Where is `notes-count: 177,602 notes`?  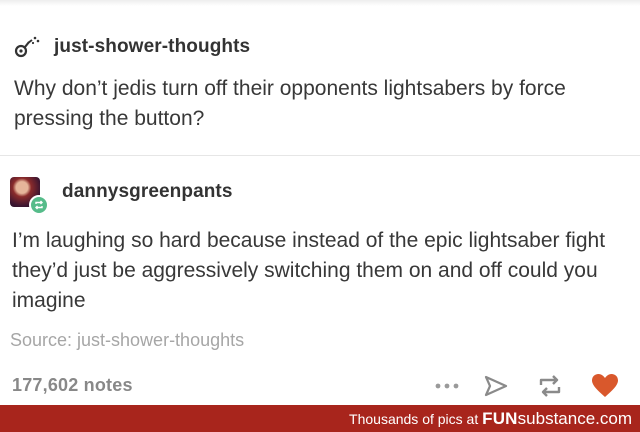
notes-count: 177,602 notes is located at coordinates (72, 385).